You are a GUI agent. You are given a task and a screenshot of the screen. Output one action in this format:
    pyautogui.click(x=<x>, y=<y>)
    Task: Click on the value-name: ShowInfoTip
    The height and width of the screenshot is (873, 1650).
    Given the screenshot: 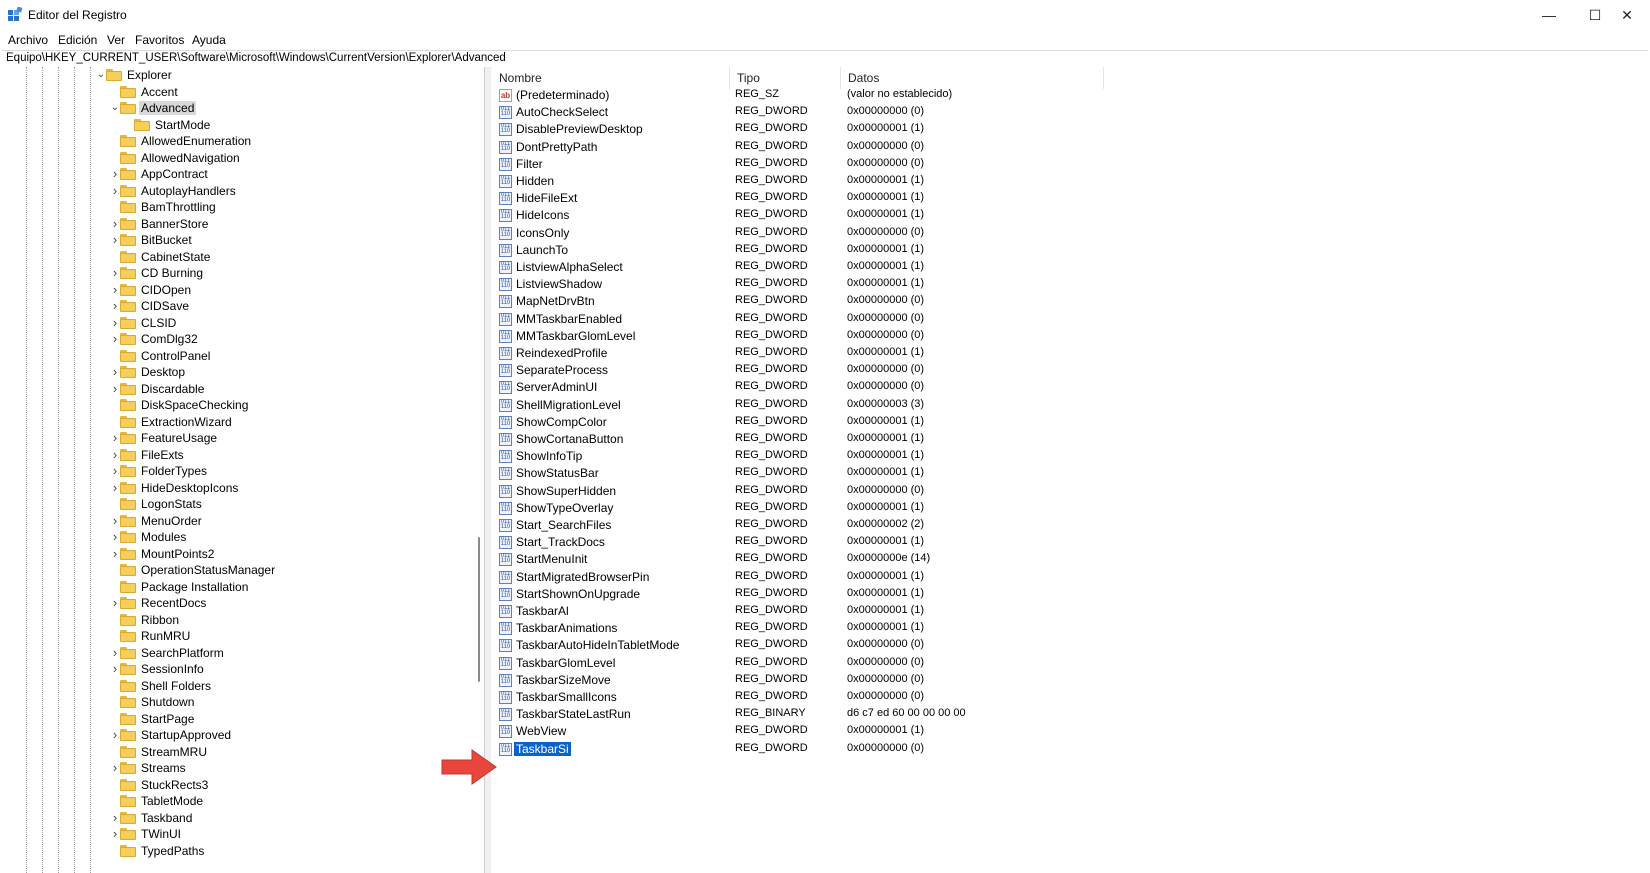 What is the action you would take?
    pyautogui.click(x=549, y=456)
    